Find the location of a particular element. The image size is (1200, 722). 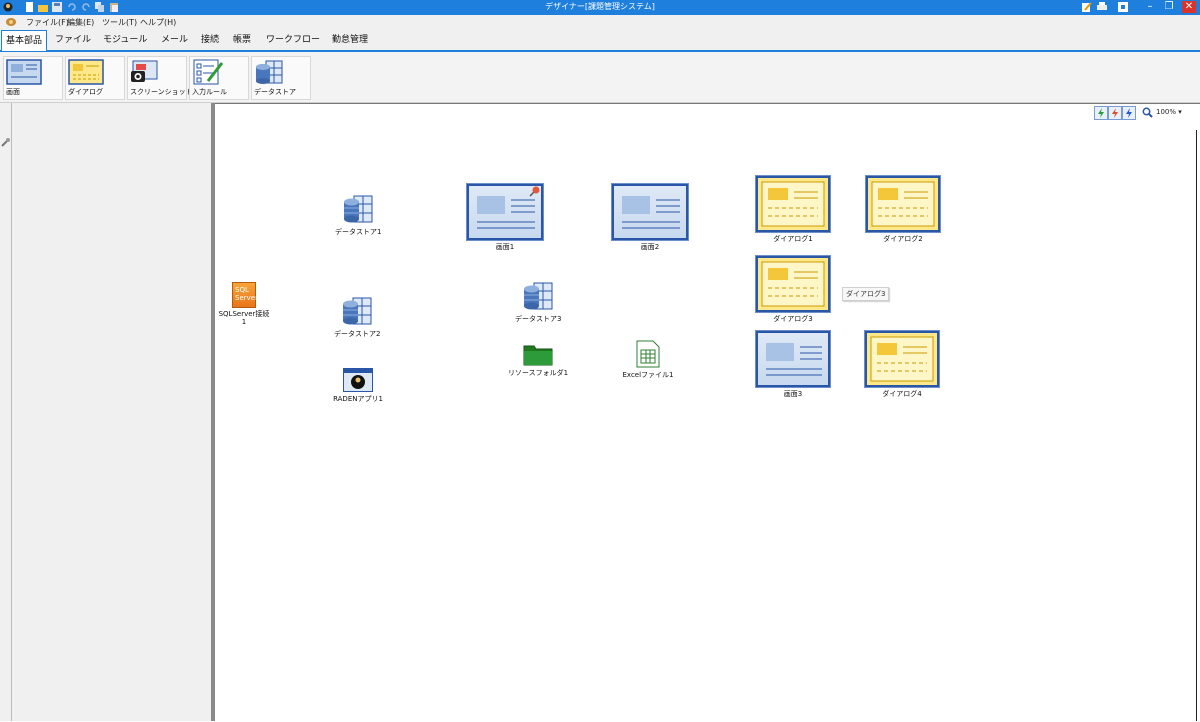

screen-label: 画面3 is located at coordinates (793, 394).